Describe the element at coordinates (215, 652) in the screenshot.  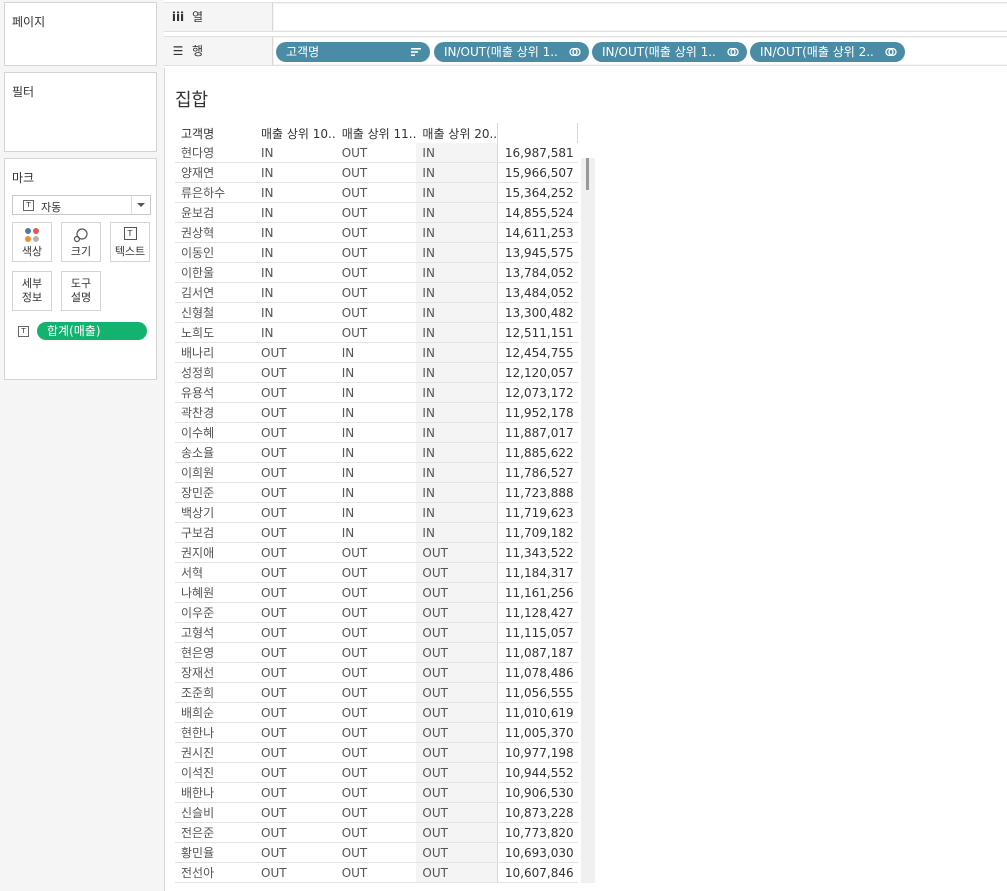
I see `cell-customer: 현은영` at that location.